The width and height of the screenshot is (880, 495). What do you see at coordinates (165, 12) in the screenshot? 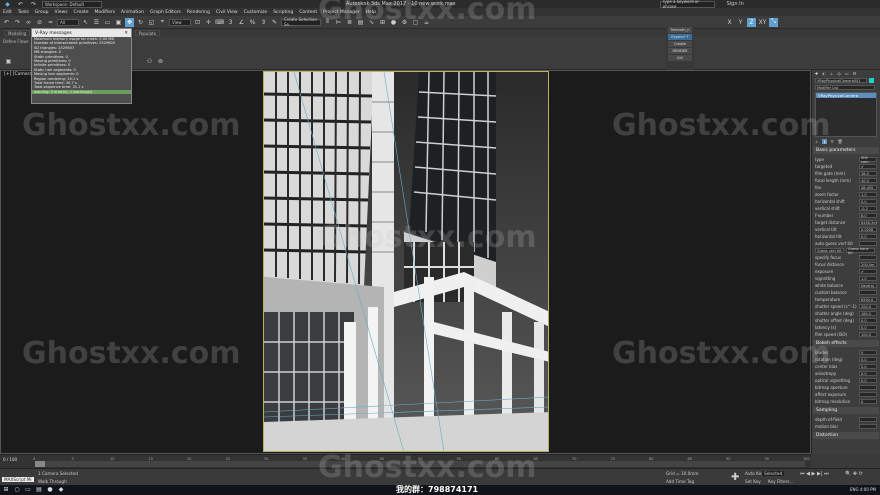
I see `menu-graph-editors: Graph Editors` at bounding box center [165, 12].